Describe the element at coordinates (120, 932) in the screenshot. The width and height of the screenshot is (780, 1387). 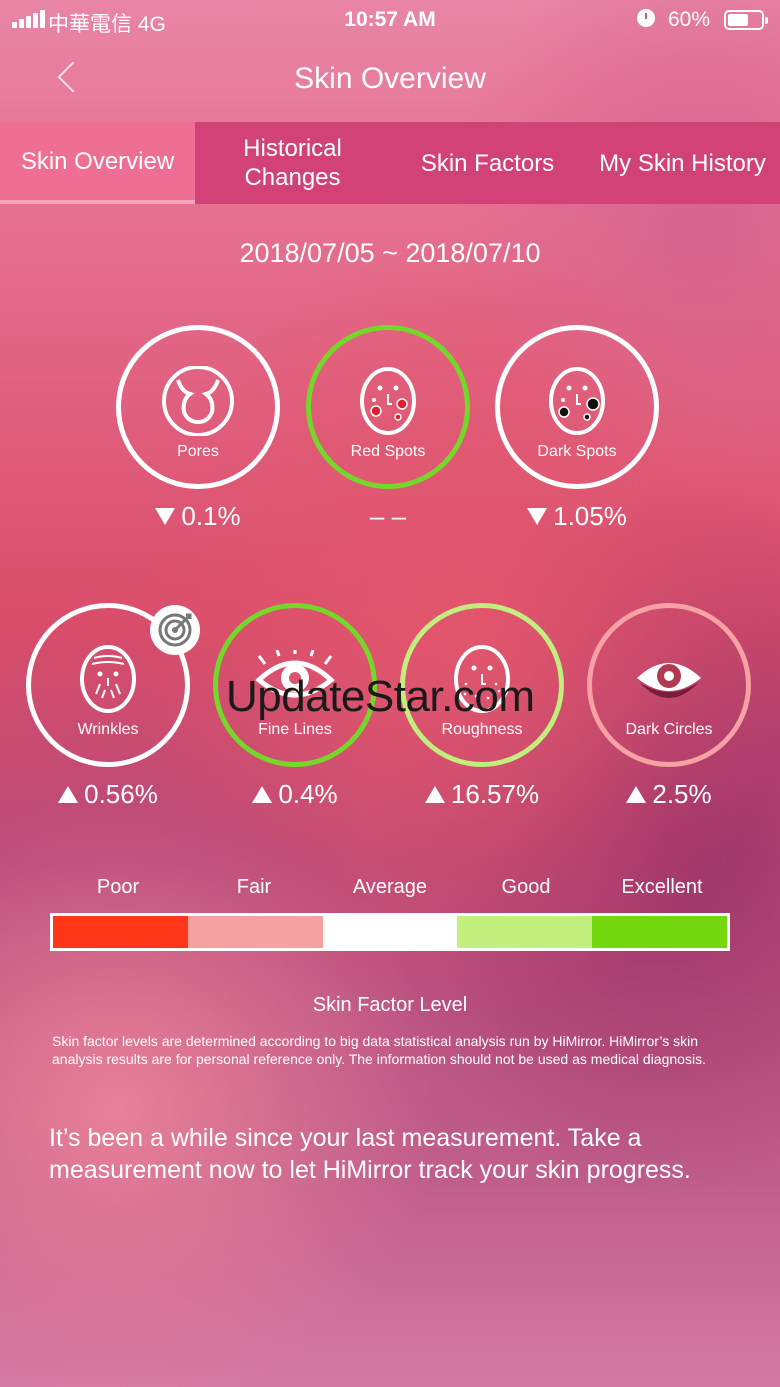
I see `level-swatch-poor` at that location.